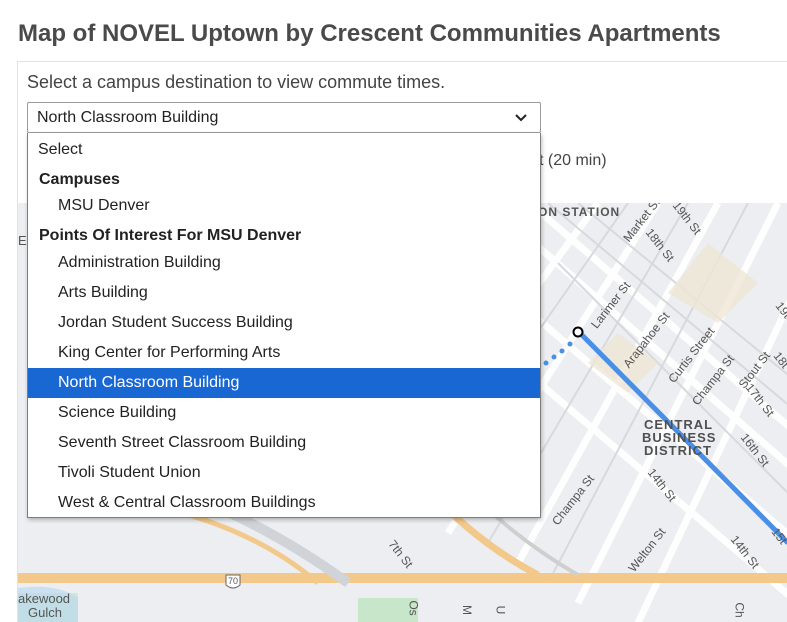  I want to click on option-jordan-student-success-building: Jordan Student Success Building, so click(284, 323).